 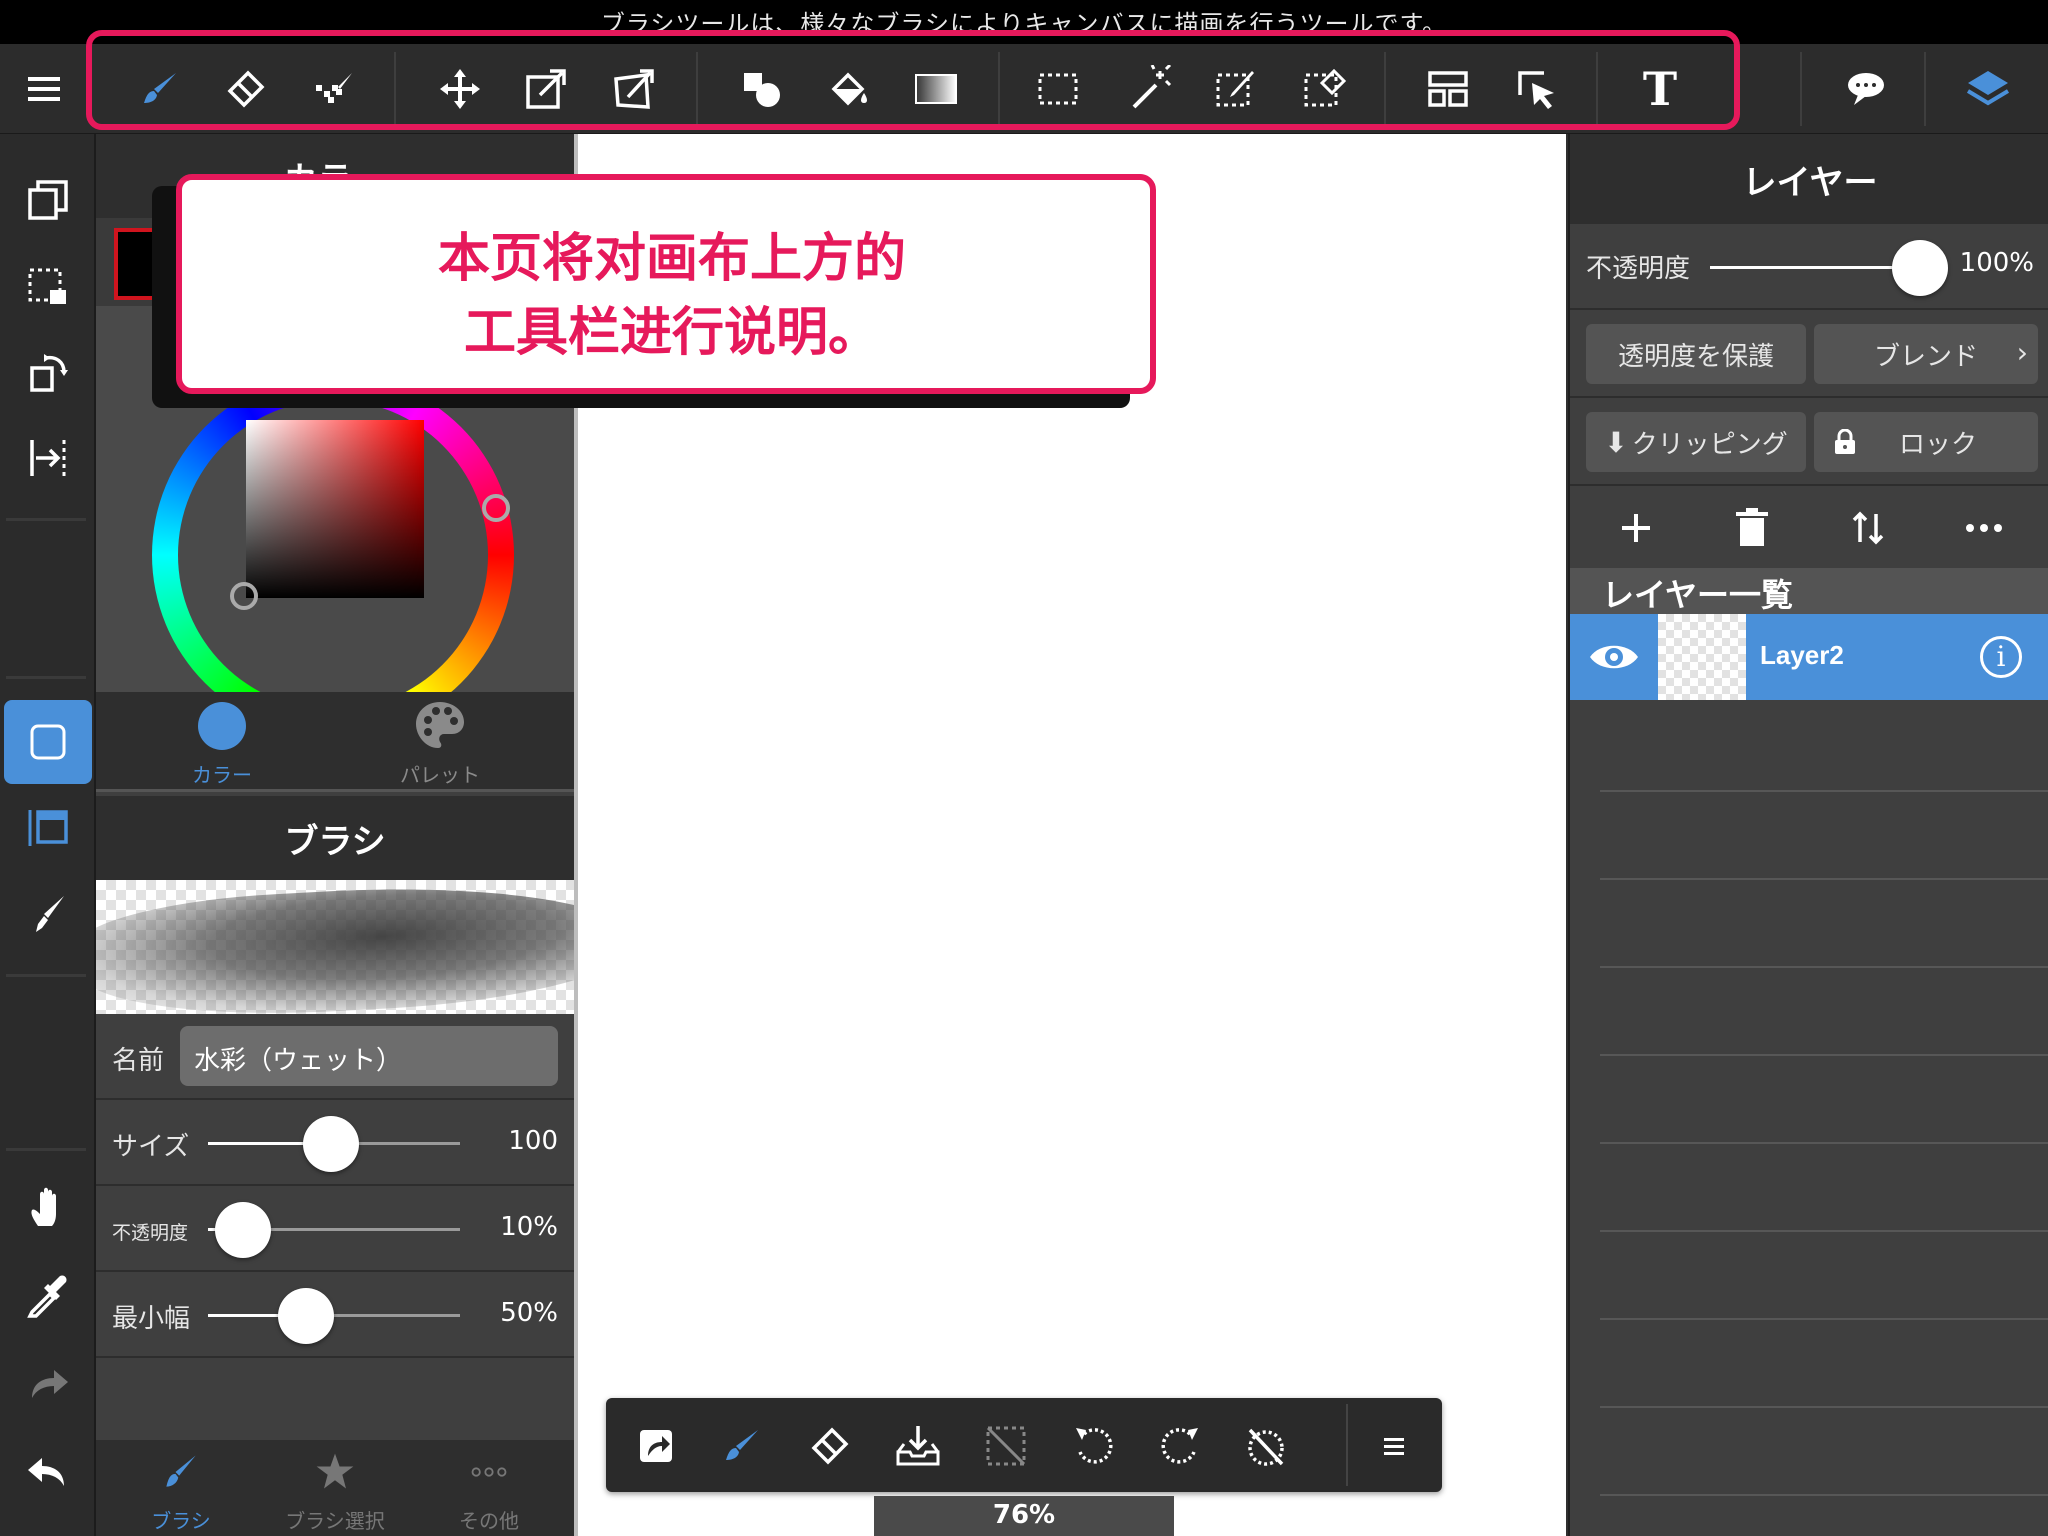 I want to click on brush-opacity-slider, so click(x=334, y=1230).